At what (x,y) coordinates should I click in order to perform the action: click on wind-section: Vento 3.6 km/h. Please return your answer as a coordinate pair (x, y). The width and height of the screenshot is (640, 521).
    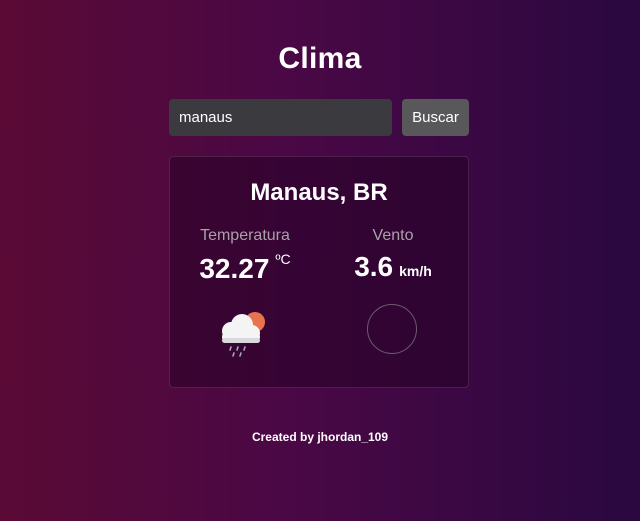
    Looking at the image, I should click on (393, 255).